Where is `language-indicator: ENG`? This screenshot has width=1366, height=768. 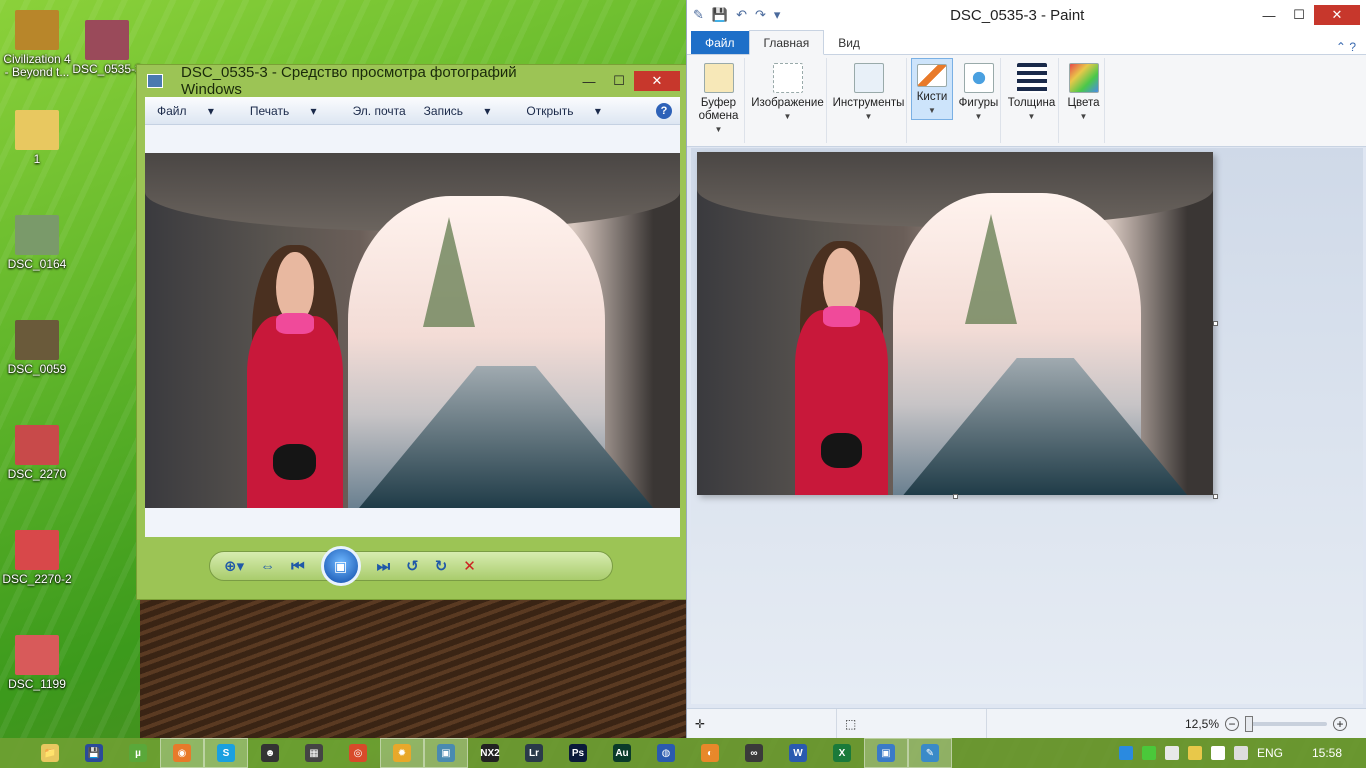 language-indicator: ENG is located at coordinates (1270, 753).